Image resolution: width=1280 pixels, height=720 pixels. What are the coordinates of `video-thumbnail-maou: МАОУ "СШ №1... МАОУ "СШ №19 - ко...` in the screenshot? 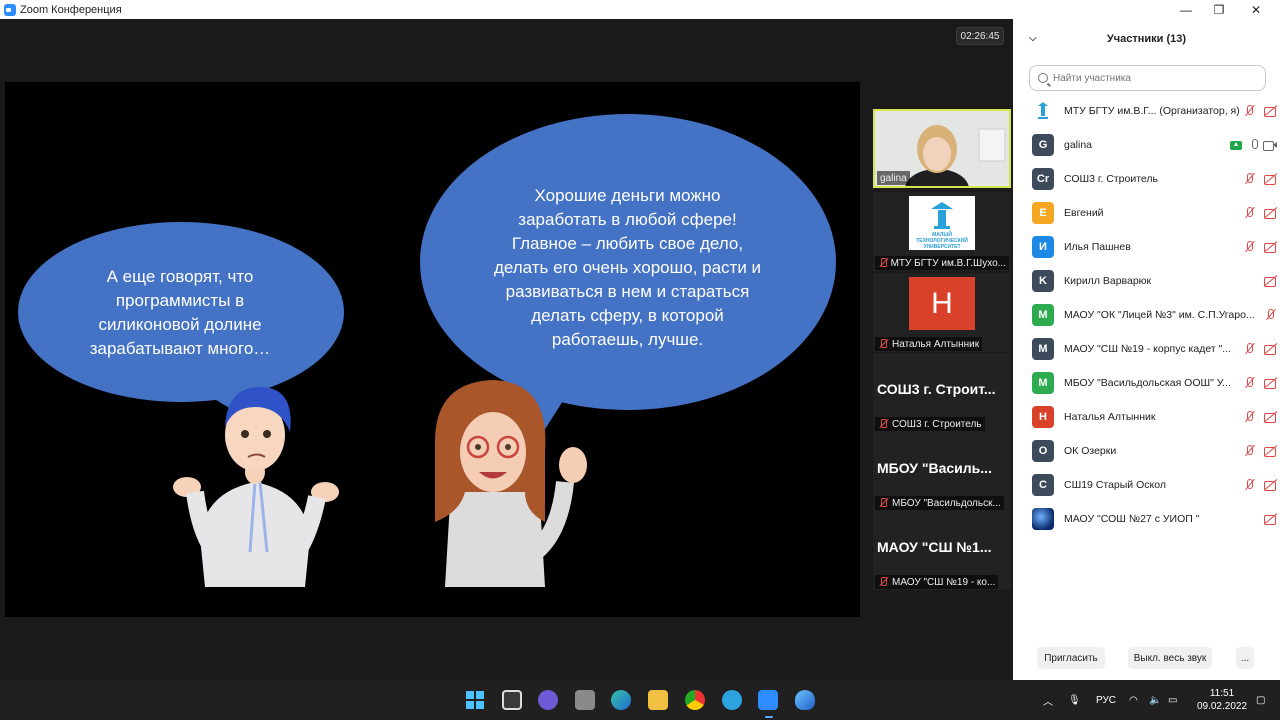 It's located at (942, 550).